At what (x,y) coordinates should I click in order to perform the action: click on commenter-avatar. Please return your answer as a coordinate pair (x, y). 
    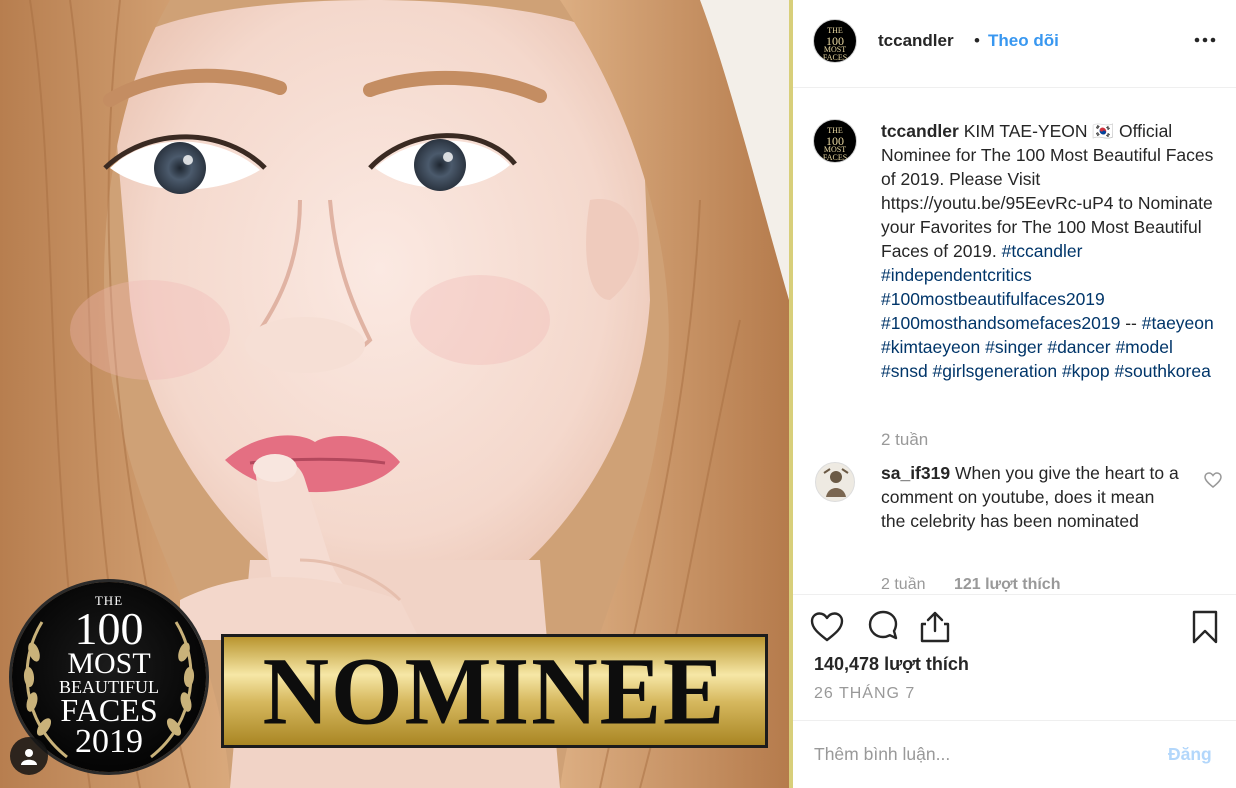
    Looking at the image, I should click on (835, 482).